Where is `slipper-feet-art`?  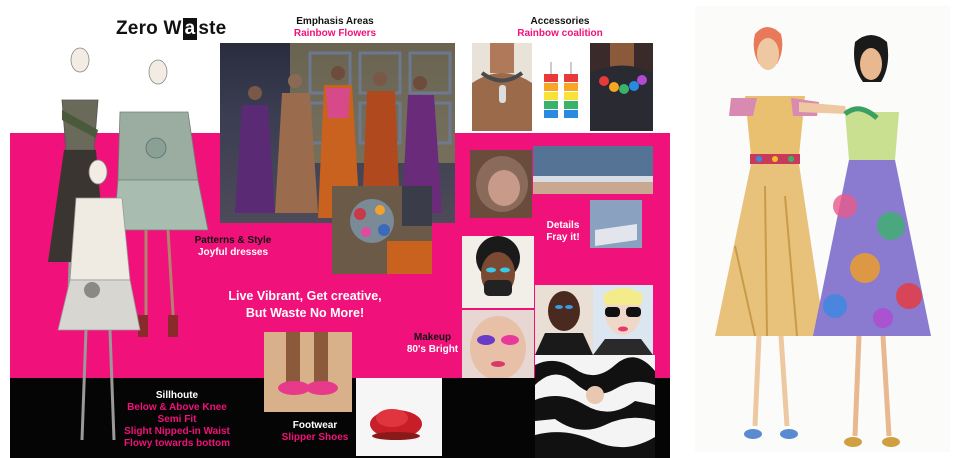
slipper-feet-art is located at coordinates (308, 372).